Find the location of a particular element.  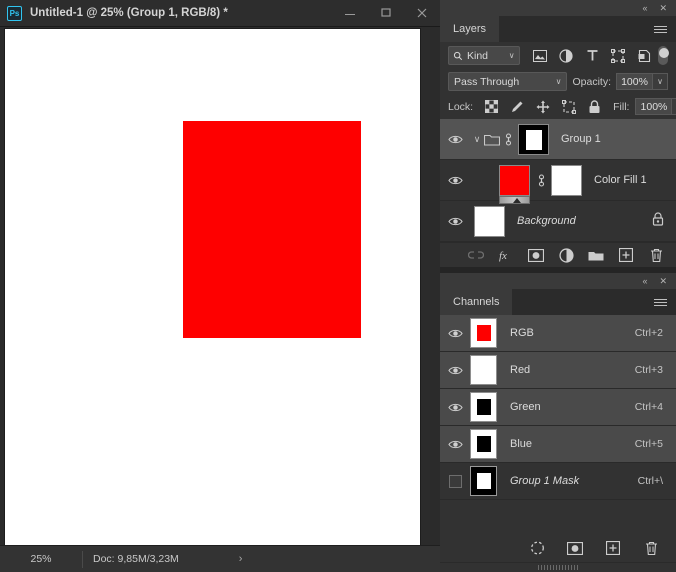

channels-panel-topbar: « ✕ is located at coordinates (558, 281).